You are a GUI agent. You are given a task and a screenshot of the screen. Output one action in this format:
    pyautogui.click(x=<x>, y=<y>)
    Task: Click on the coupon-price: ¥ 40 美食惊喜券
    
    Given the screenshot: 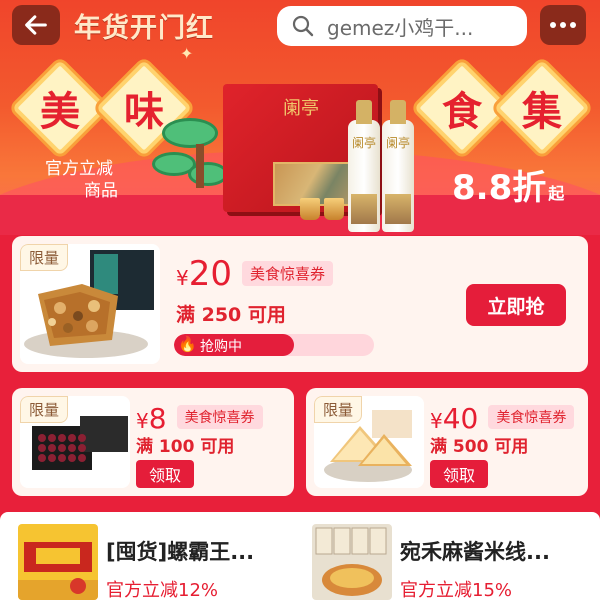 What is the action you would take?
    pyautogui.click(x=502, y=418)
    